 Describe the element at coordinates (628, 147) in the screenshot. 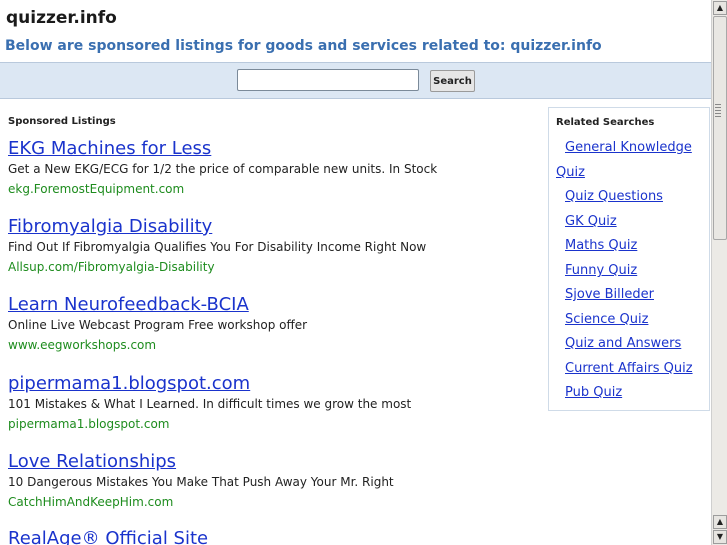

I see `related-link: General Knowledge` at that location.